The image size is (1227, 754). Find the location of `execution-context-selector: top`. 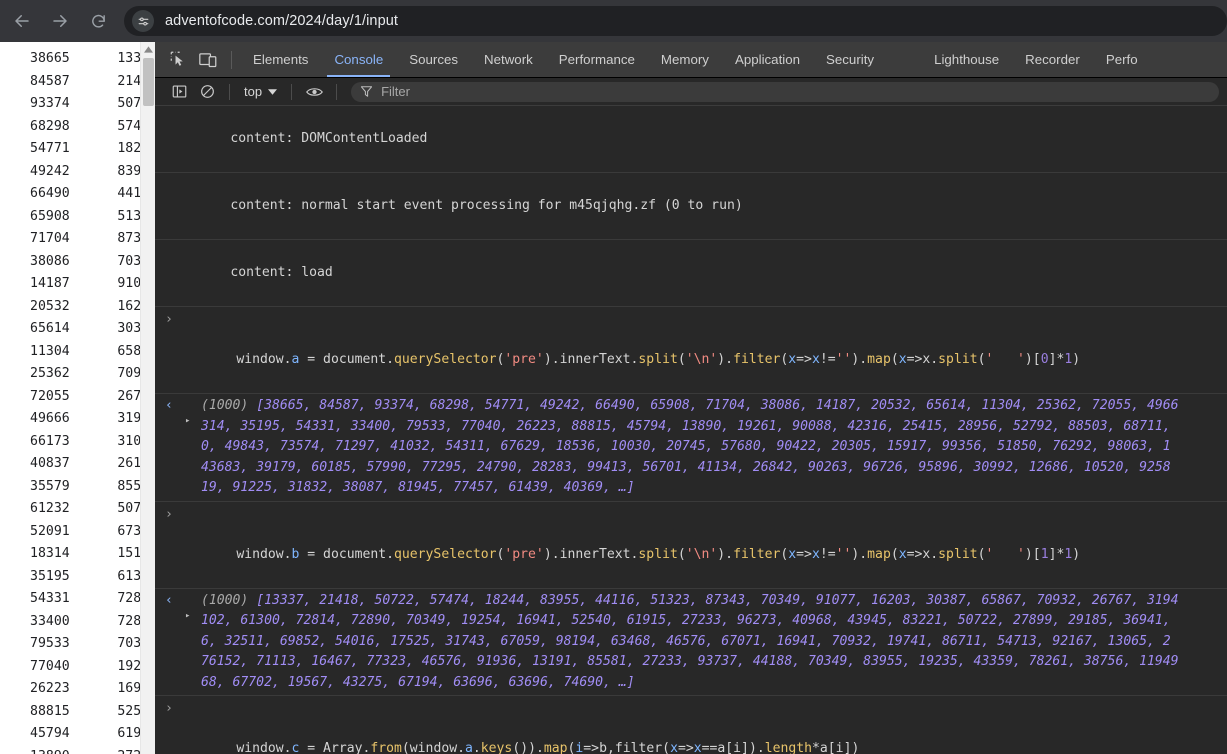

execution-context-selector: top is located at coordinates (260, 91).